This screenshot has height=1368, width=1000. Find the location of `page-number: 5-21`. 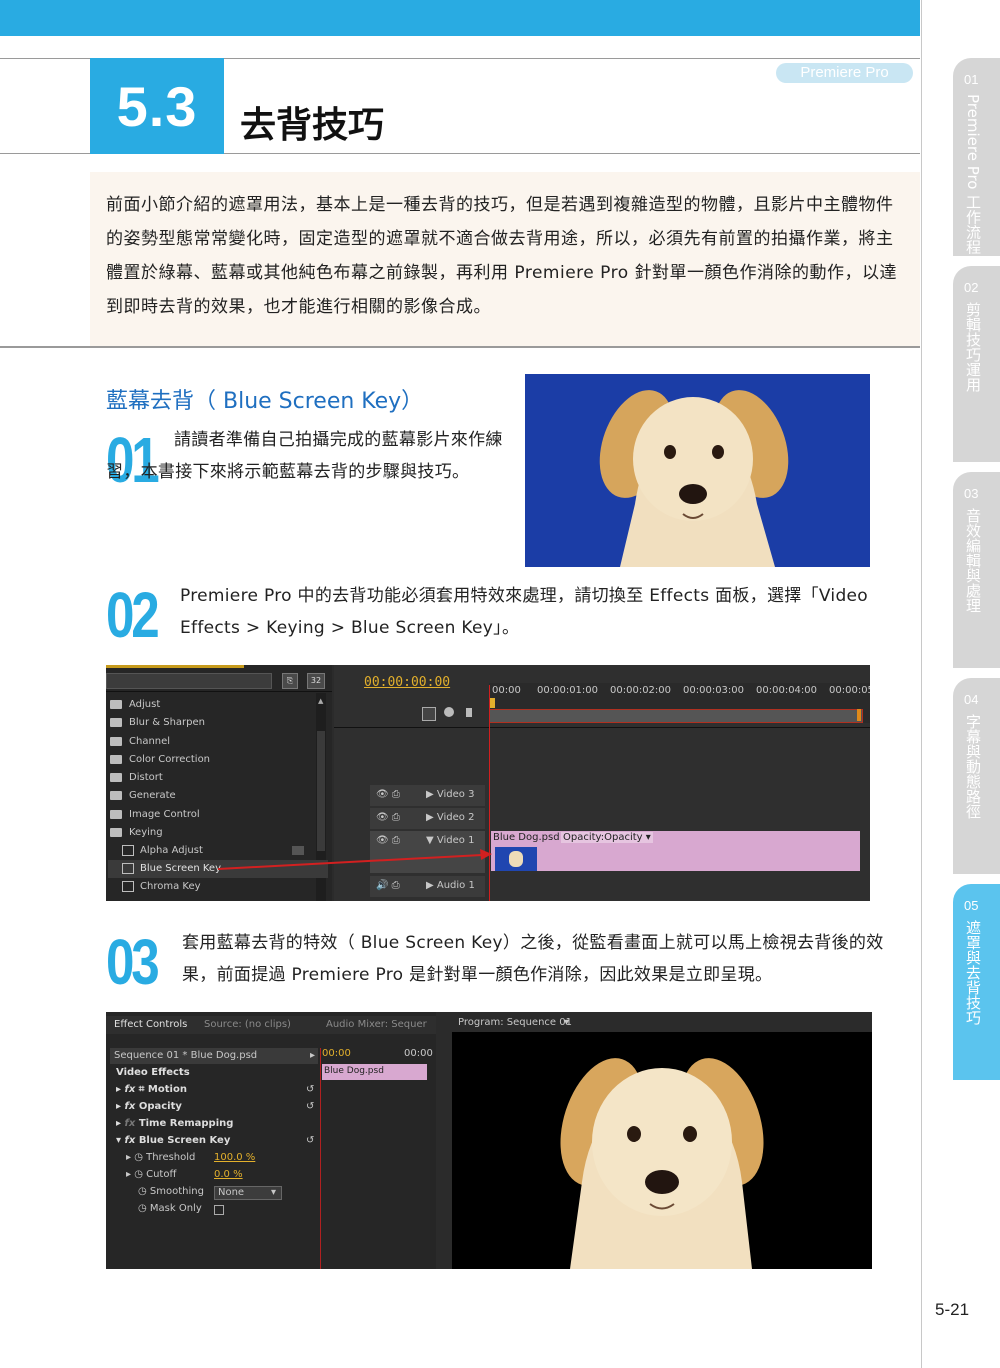

page-number: 5-21 is located at coordinates (952, 1309).